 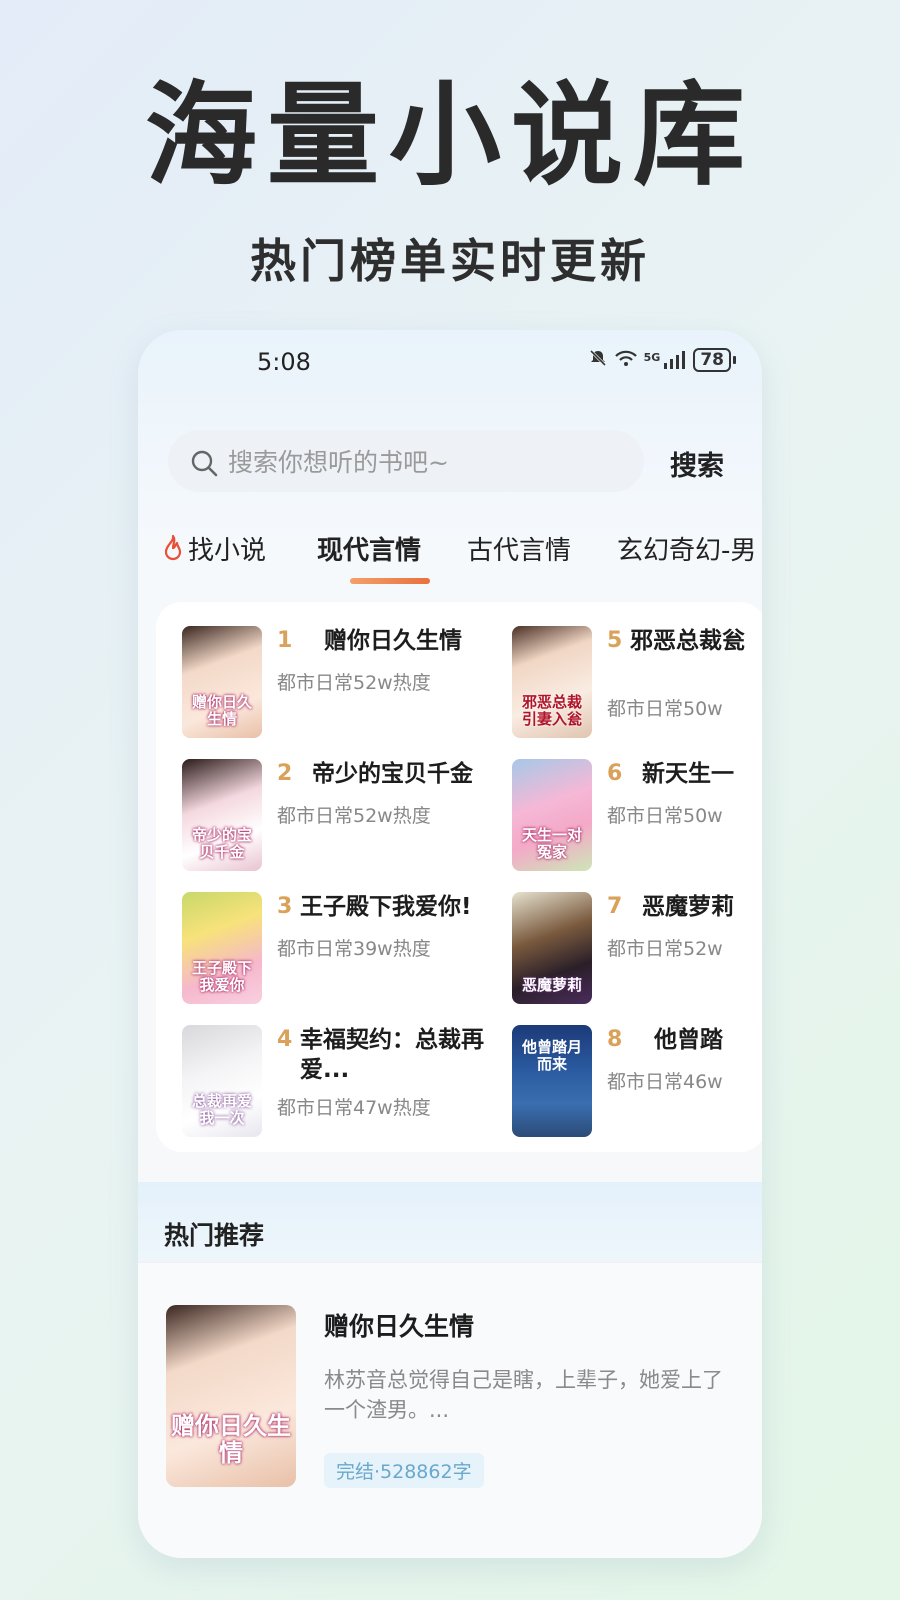 What do you see at coordinates (615, 773) in the screenshot?
I see `rank-number: 6` at bounding box center [615, 773].